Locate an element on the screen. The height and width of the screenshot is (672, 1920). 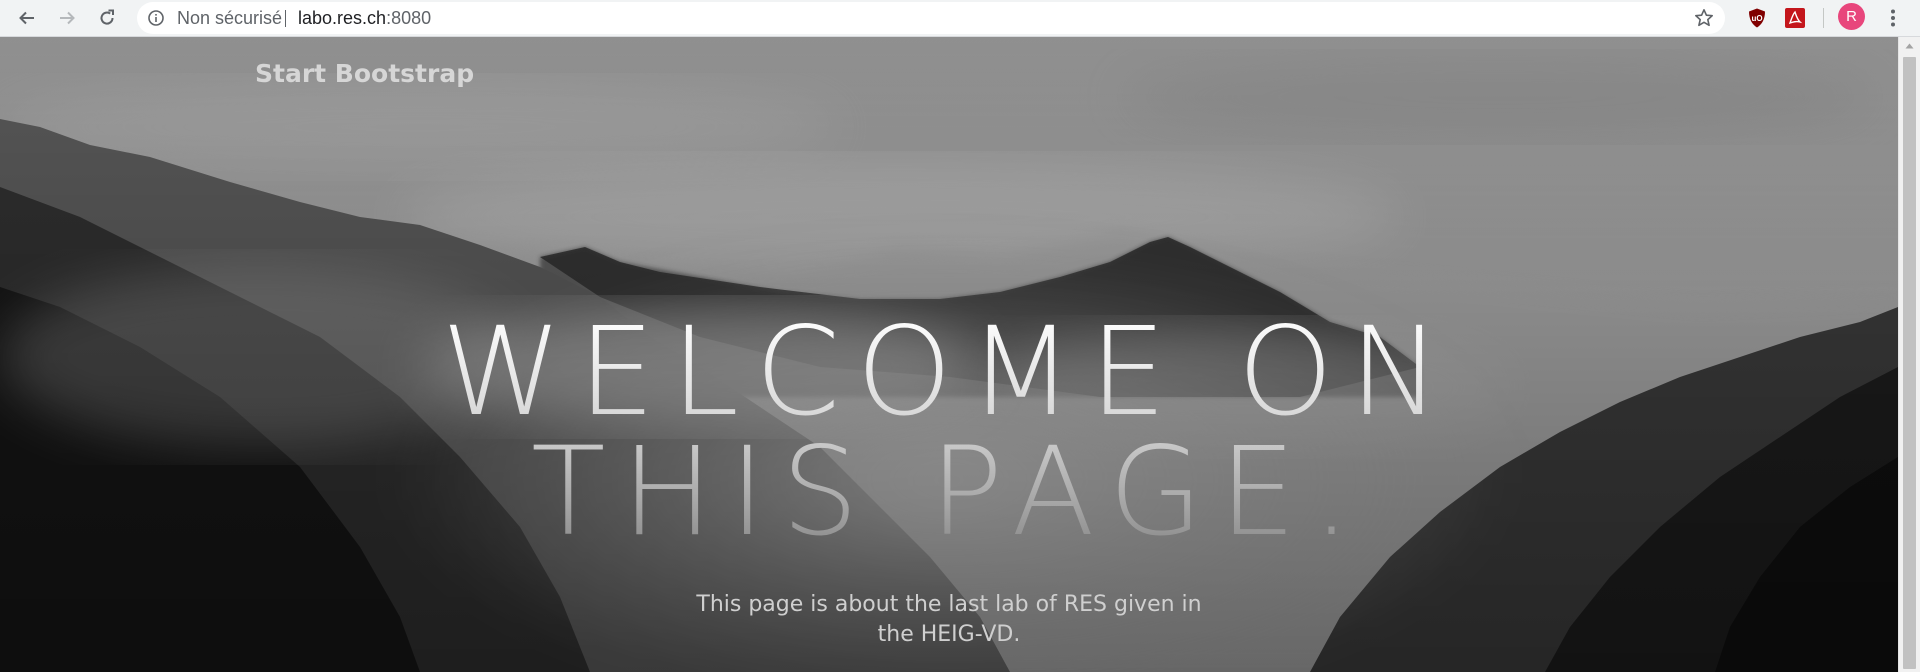
arrow-left-icon is located at coordinates (26, 18).